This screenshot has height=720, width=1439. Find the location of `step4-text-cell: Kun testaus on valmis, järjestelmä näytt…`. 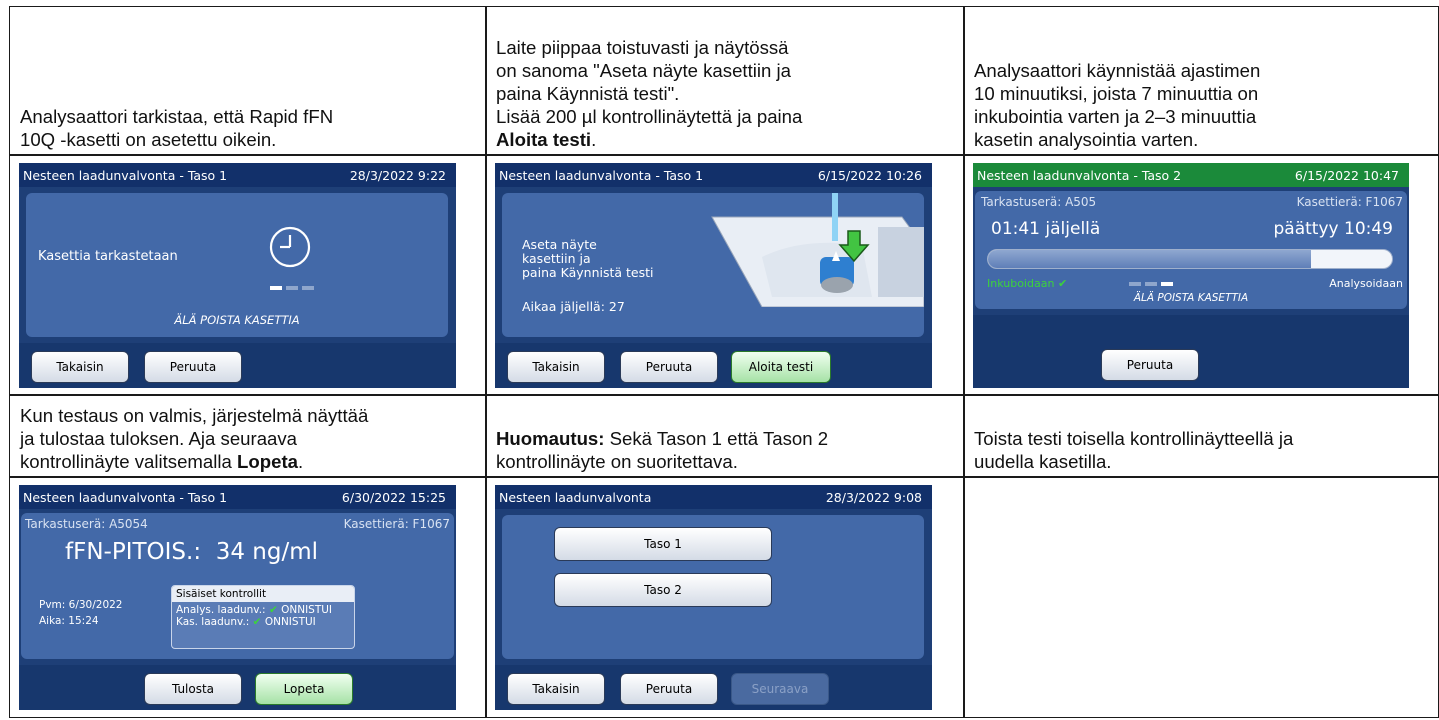

step4-text-cell: Kun testaus on valmis, järjestelmä näytt… is located at coordinates (248, 436).